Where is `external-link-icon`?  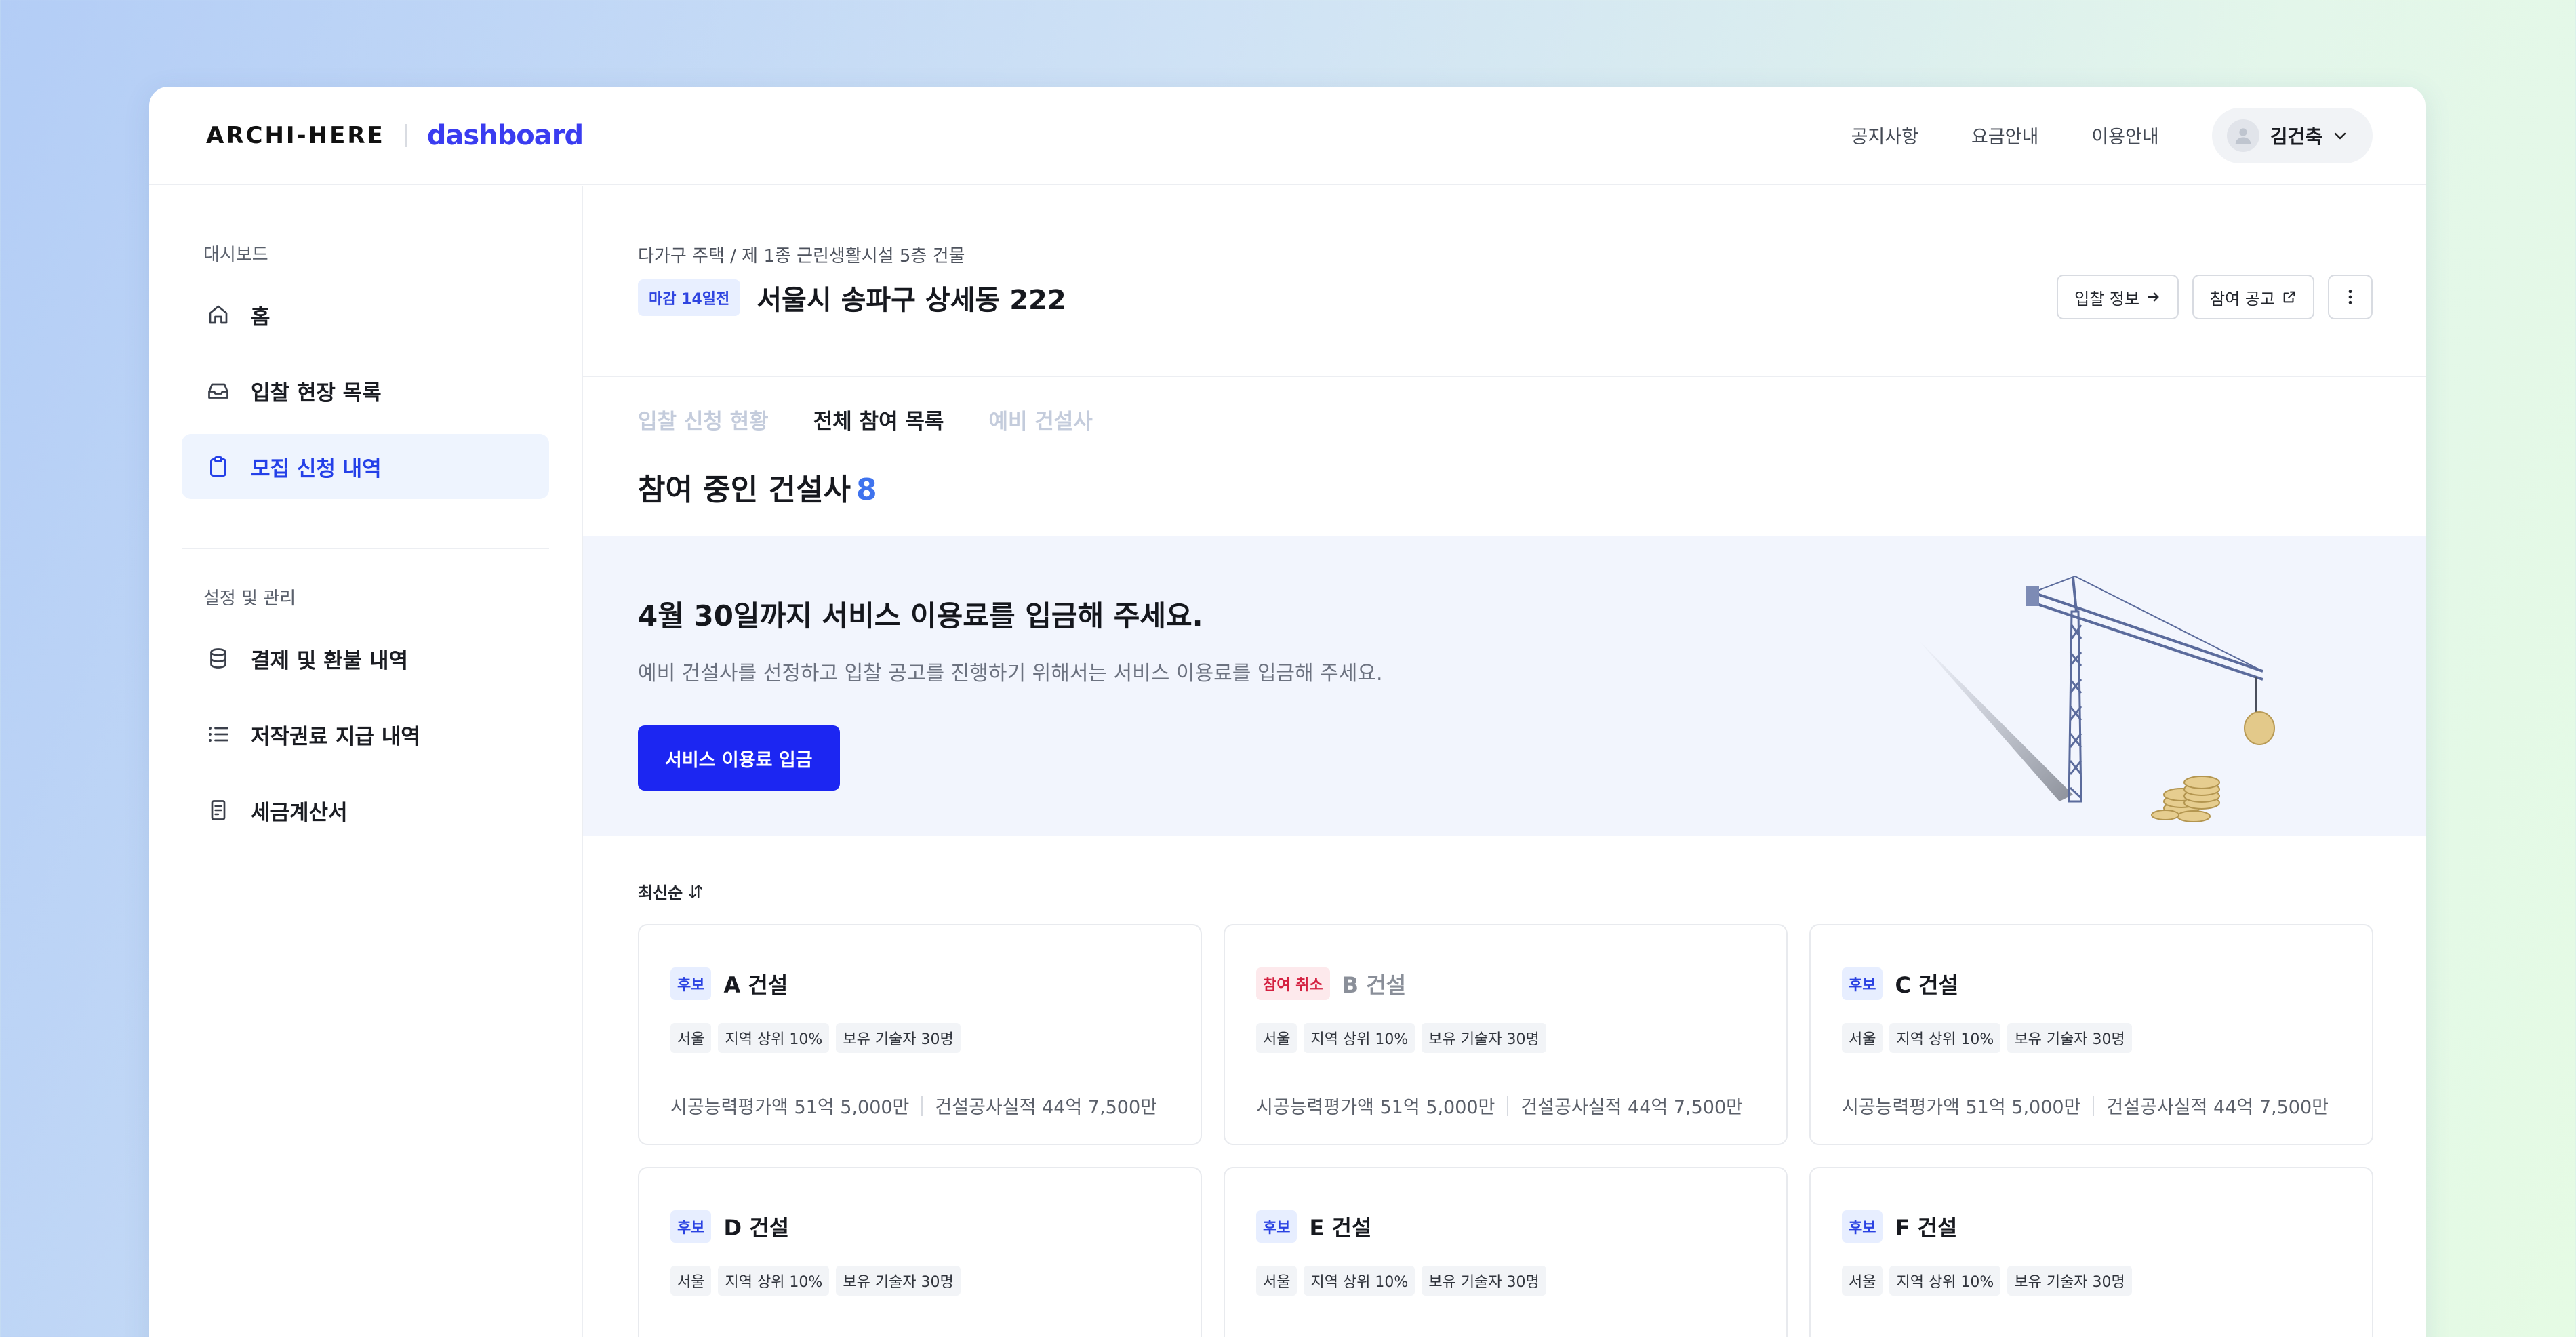 external-link-icon is located at coordinates (2289, 297).